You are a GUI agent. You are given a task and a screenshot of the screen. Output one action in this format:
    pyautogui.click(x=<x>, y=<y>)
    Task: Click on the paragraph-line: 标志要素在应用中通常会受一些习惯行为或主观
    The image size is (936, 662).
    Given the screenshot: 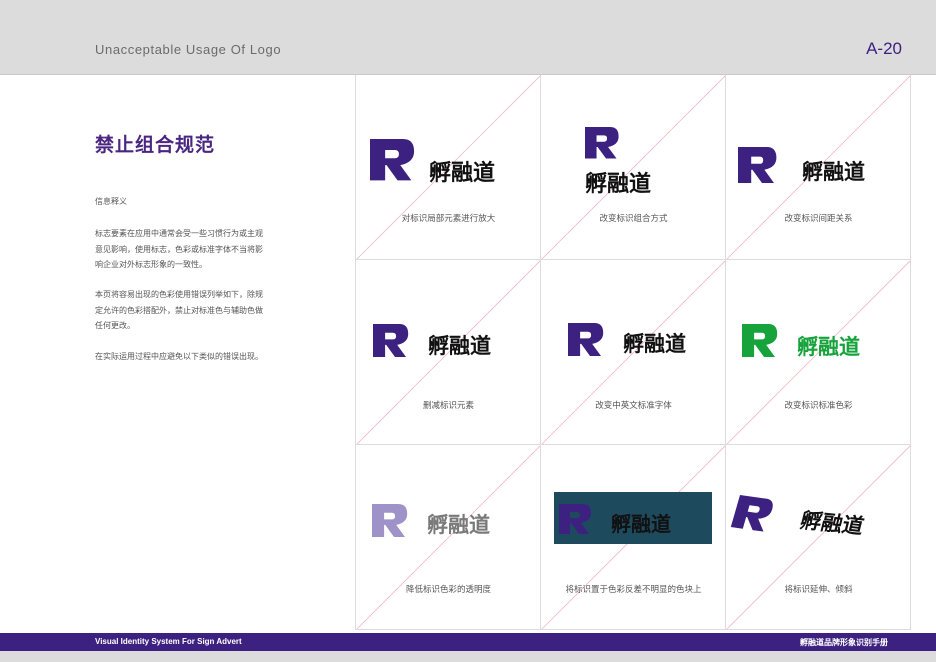 What is the action you would take?
    pyautogui.click(x=179, y=233)
    